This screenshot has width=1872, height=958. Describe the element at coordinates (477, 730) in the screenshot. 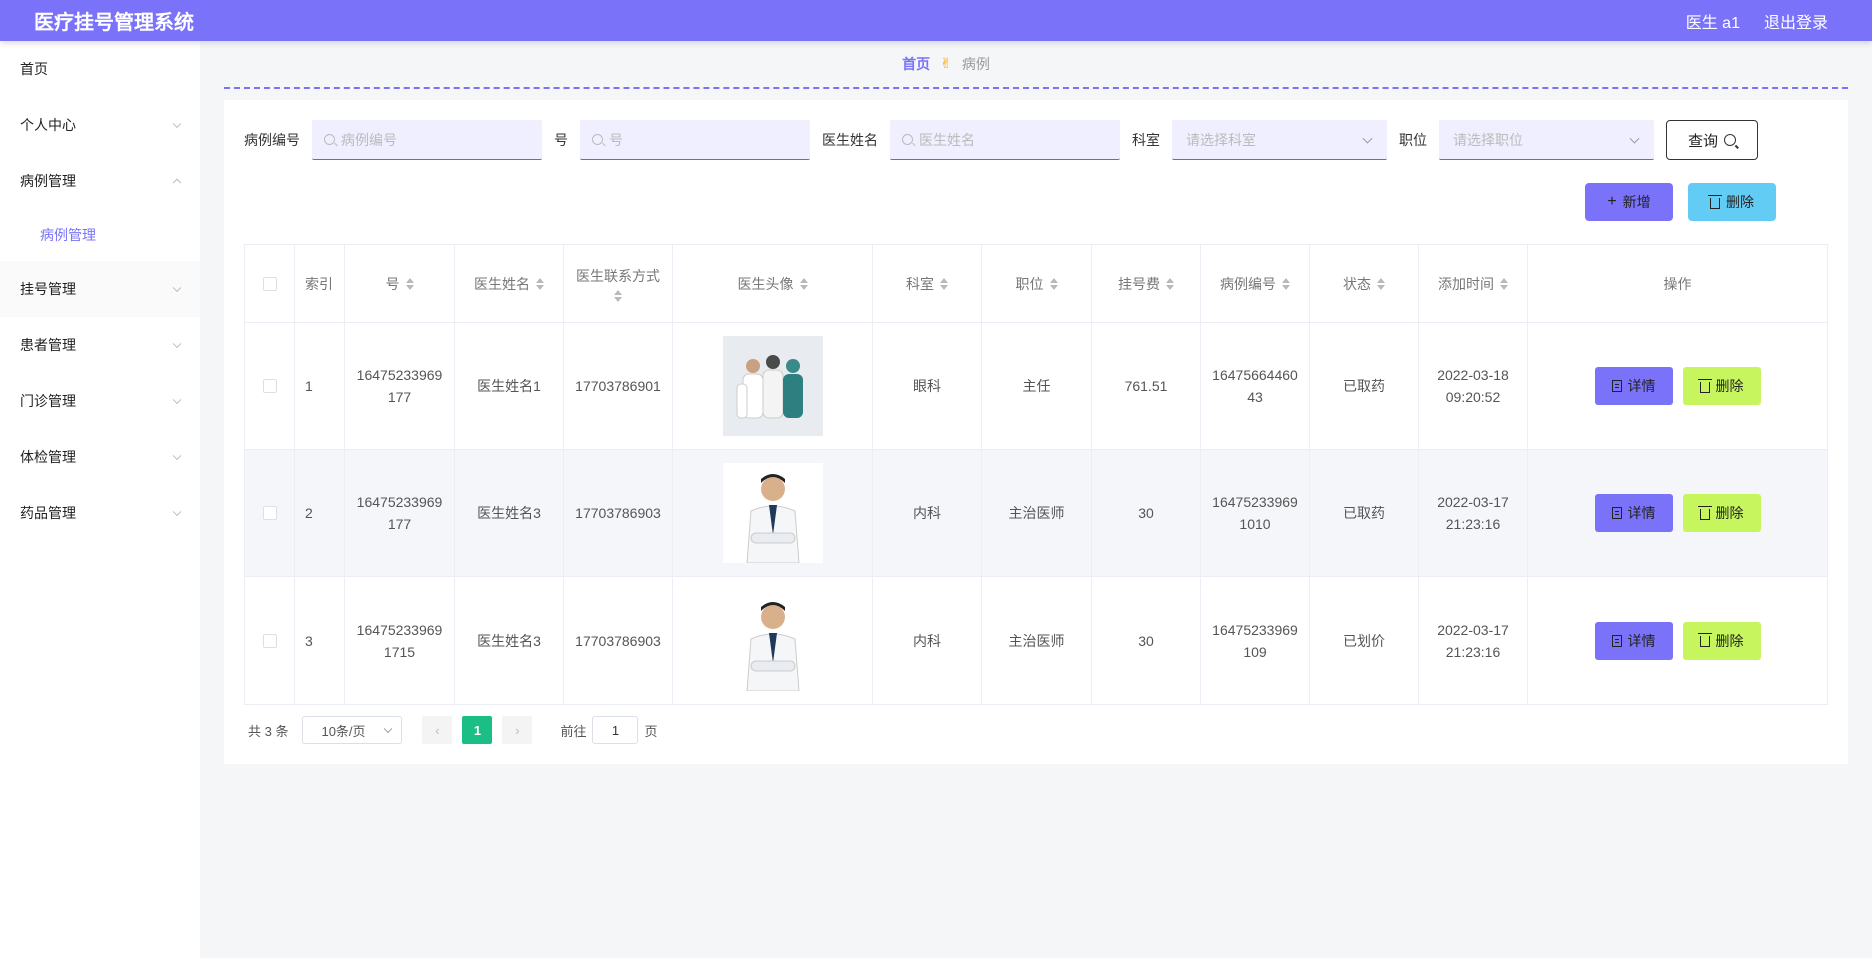

I see `page-number: 1` at that location.